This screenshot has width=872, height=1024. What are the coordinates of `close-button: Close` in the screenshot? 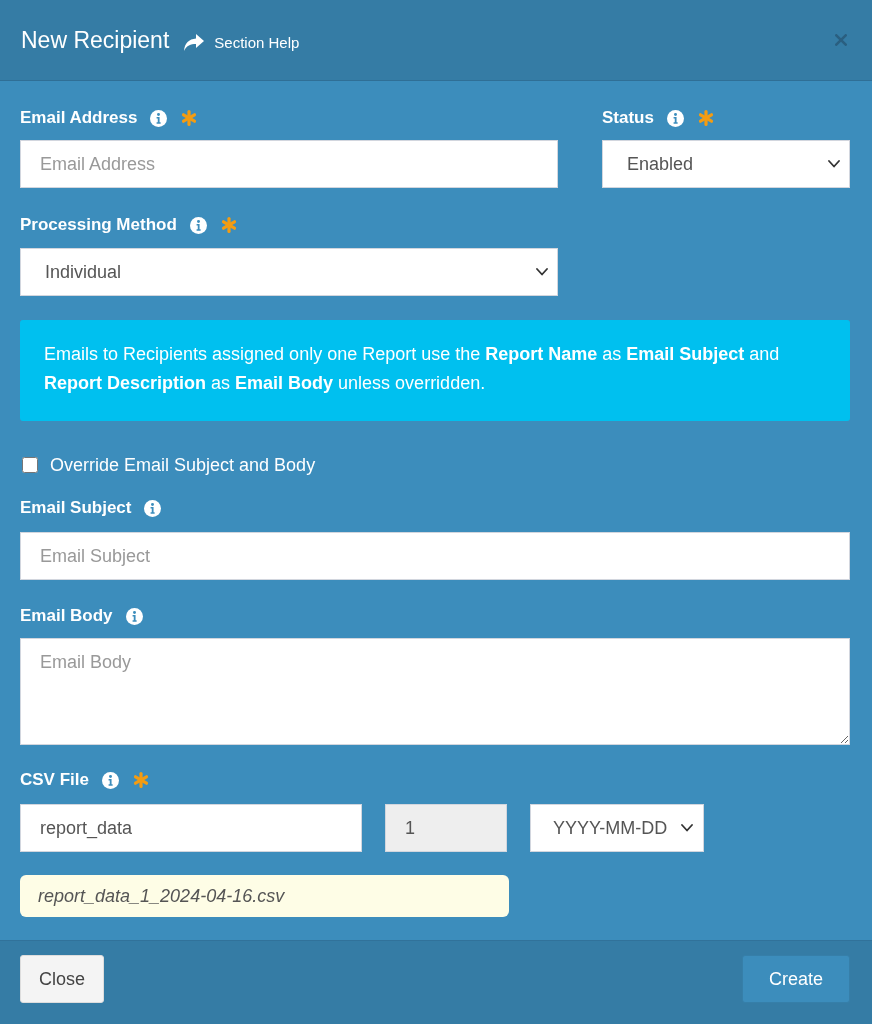 It's located at (62, 979).